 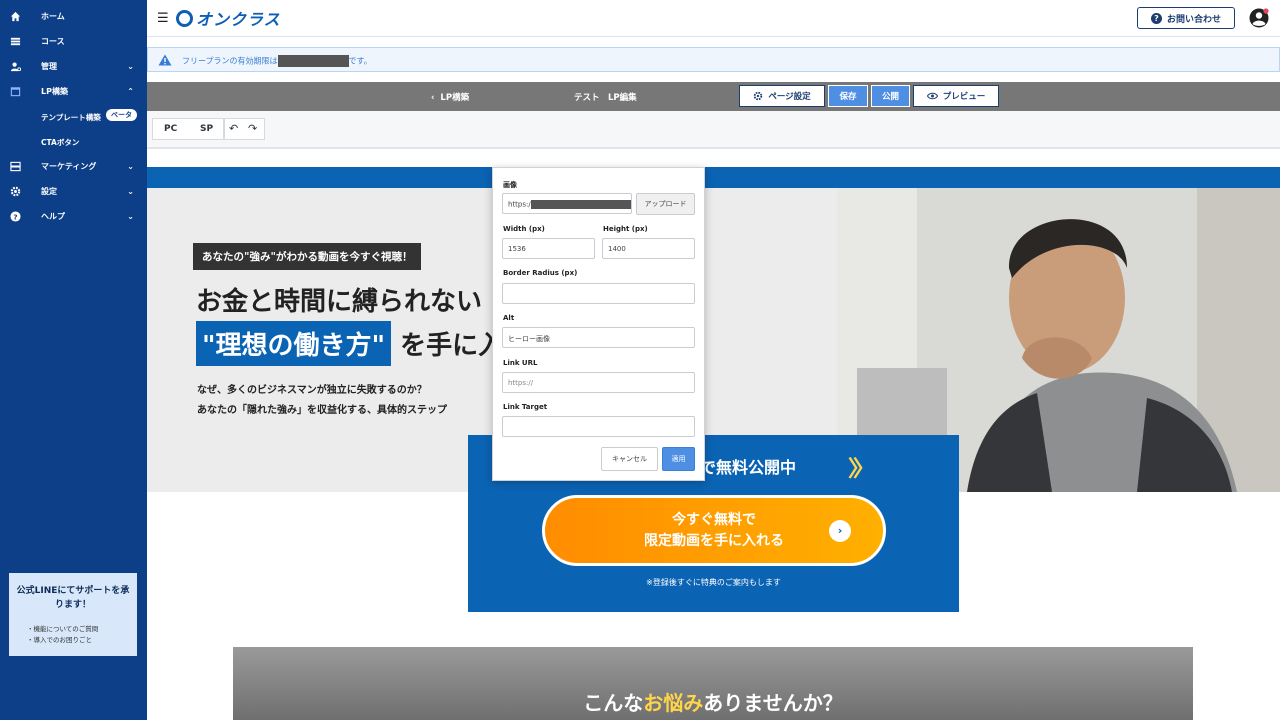 What do you see at coordinates (53, 16) in the screenshot?
I see `sidebar-item-label: ホーム` at bounding box center [53, 16].